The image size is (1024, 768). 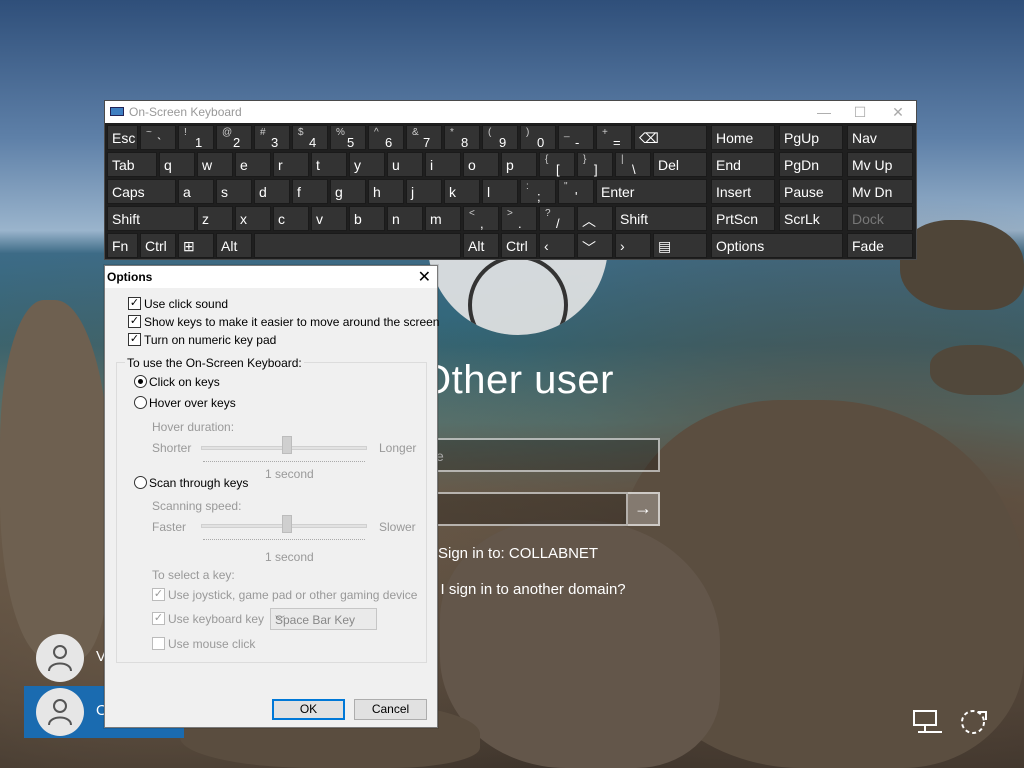 What do you see at coordinates (462, 191) in the screenshot?
I see `key: k` at bounding box center [462, 191].